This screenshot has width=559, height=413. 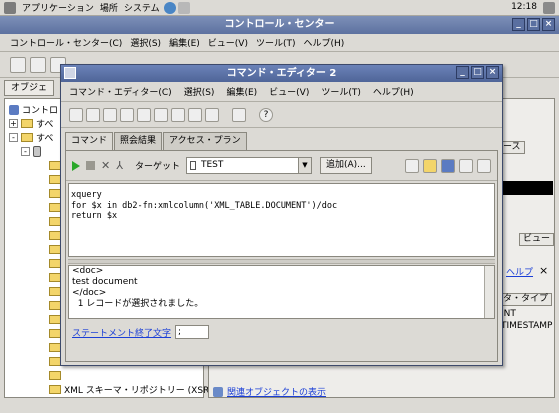 I want to click on journal-icon, so click(x=161, y=114).